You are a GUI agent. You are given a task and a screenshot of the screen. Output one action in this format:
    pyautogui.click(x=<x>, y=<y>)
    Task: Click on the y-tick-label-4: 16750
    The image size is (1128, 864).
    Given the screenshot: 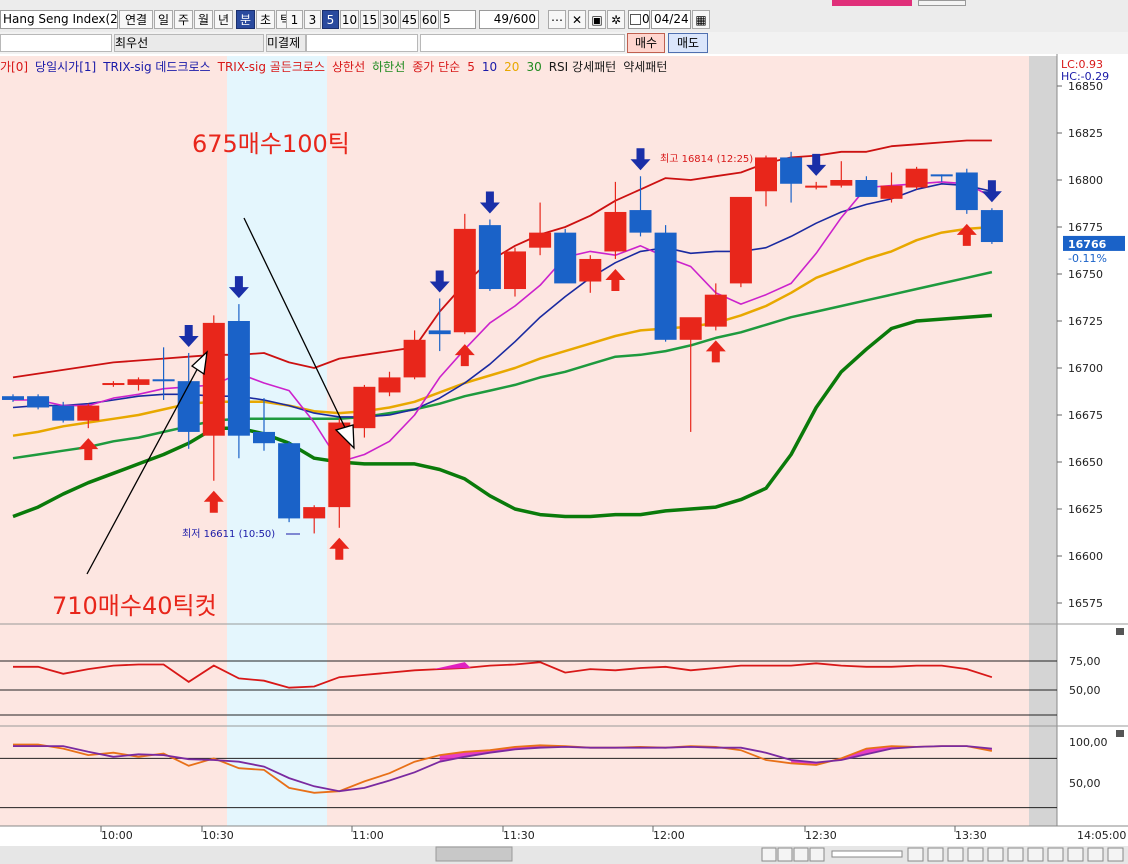 What is the action you would take?
    pyautogui.click(x=1085, y=274)
    